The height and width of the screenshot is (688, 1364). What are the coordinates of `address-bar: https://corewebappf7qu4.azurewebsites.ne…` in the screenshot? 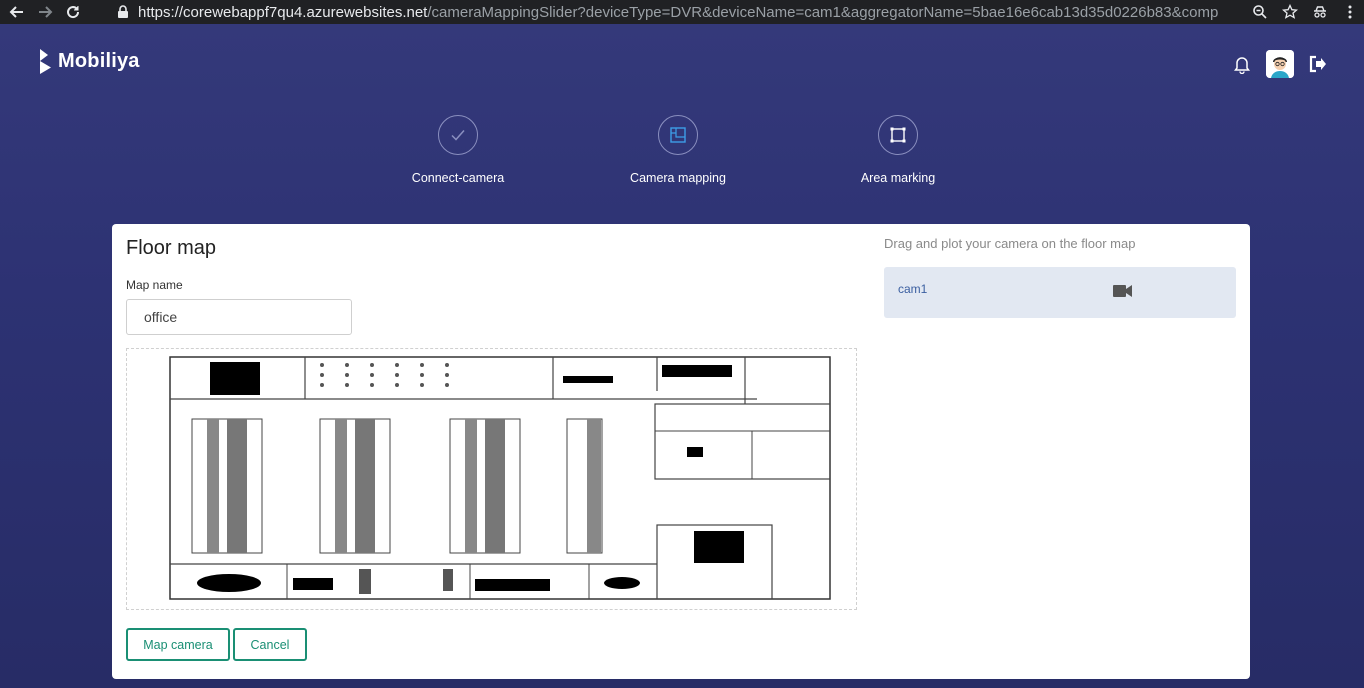 It's located at (664, 12).